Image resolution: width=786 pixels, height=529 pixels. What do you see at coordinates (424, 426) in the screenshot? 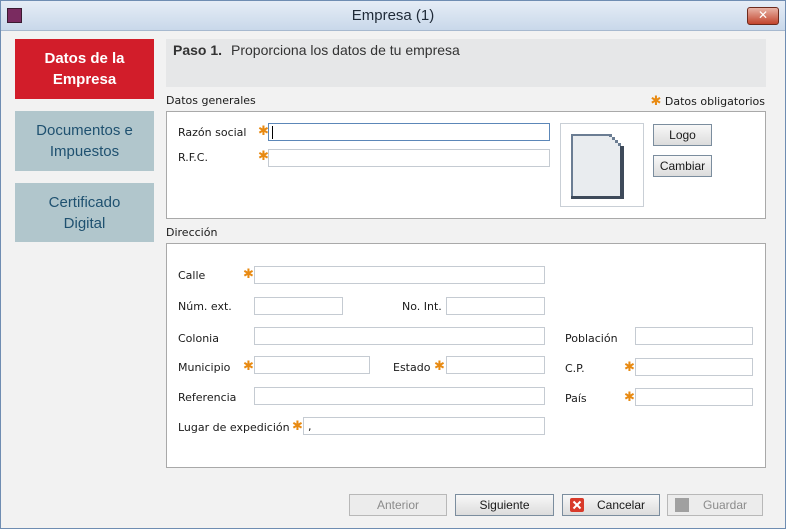
I see `lugar-expedicion-input: ,` at bounding box center [424, 426].